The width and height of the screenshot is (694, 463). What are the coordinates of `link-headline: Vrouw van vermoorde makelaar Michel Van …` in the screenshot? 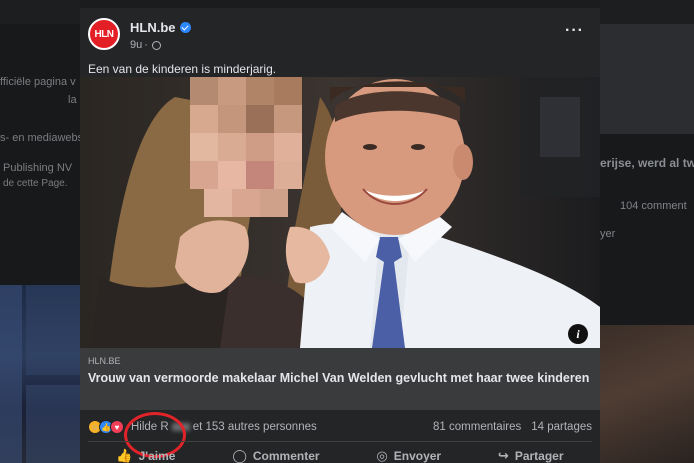 It's located at (339, 378).